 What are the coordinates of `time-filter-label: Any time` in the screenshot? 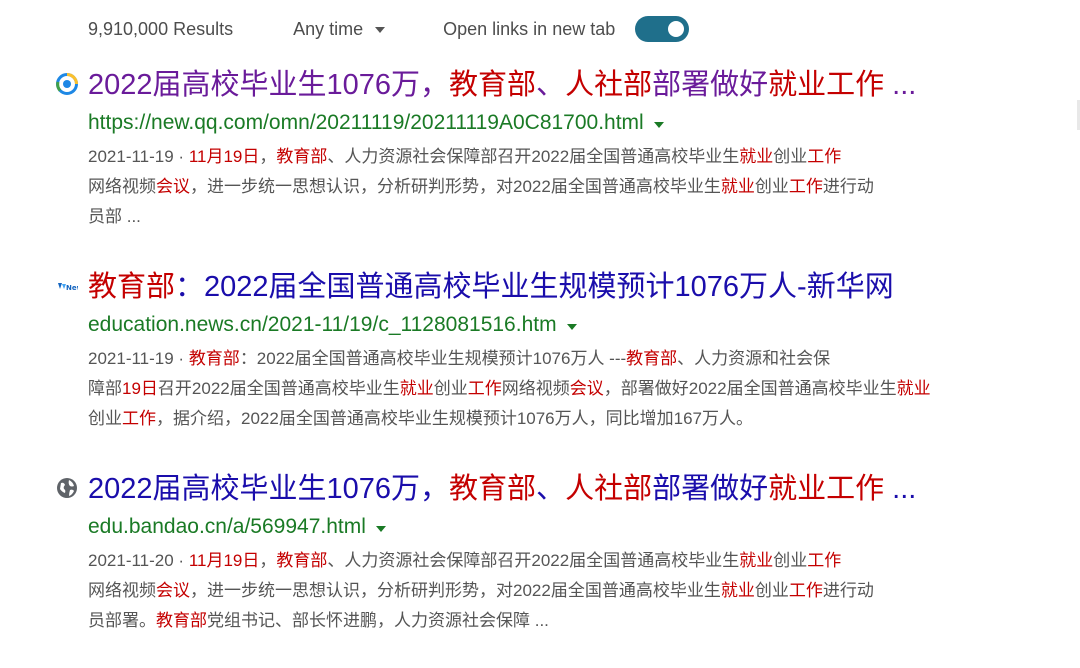 It's located at (328, 28).